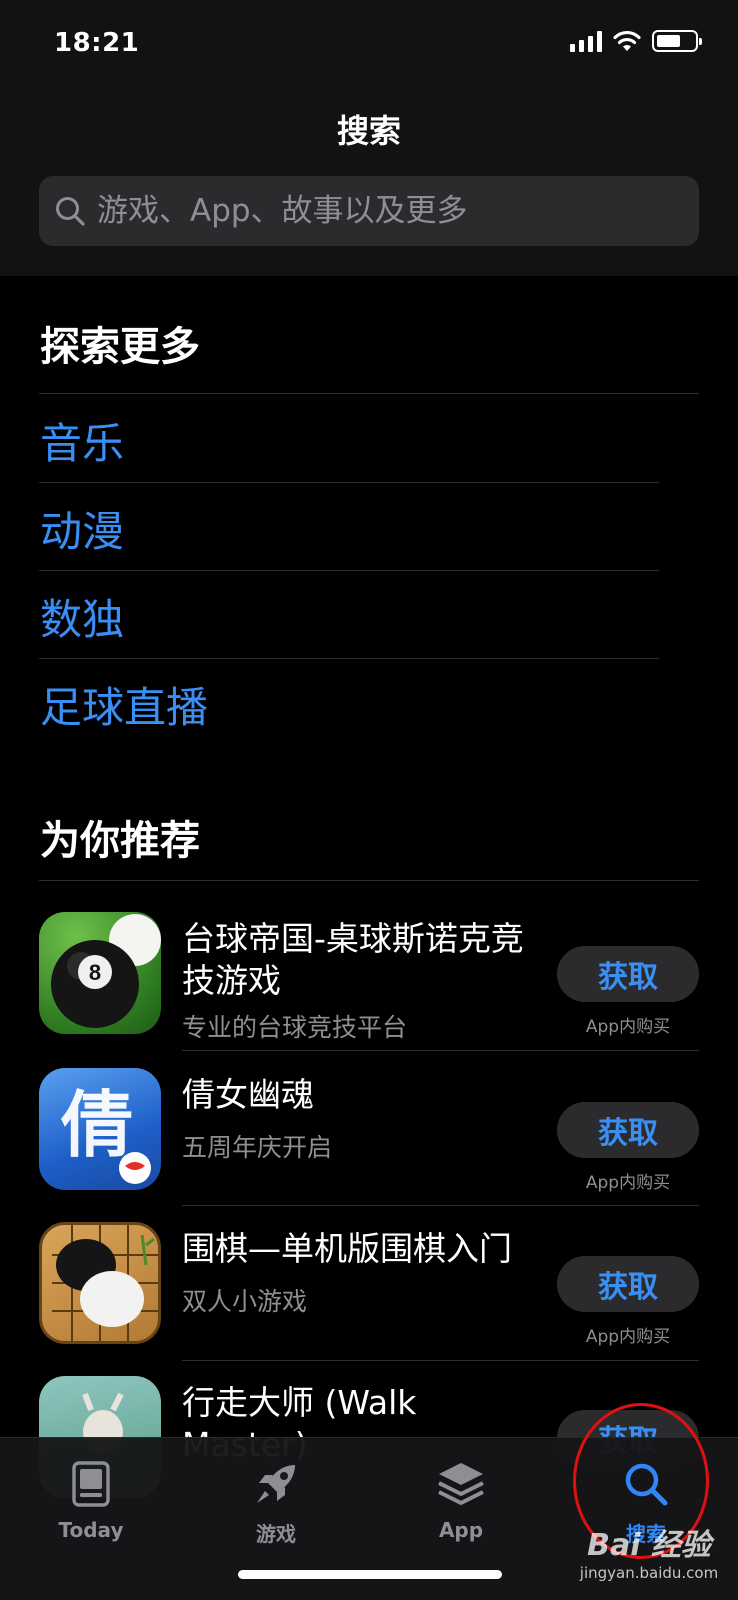  Describe the element at coordinates (91, 1530) in the screenshot. I see `tab-label: Today` at that location.